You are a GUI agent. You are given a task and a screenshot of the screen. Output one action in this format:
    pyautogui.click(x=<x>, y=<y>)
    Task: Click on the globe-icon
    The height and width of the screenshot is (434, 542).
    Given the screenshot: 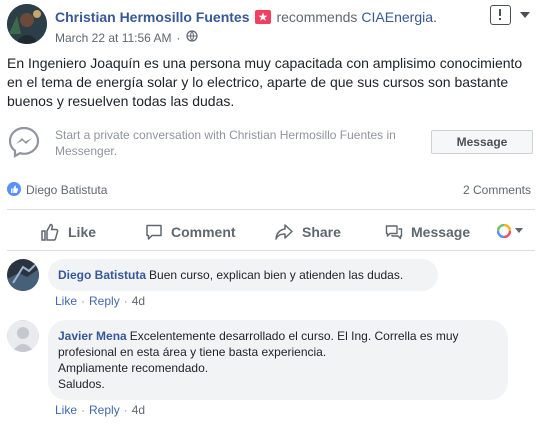 What is the action you would take?
    pyautogui.click(x=191, y=37)
    